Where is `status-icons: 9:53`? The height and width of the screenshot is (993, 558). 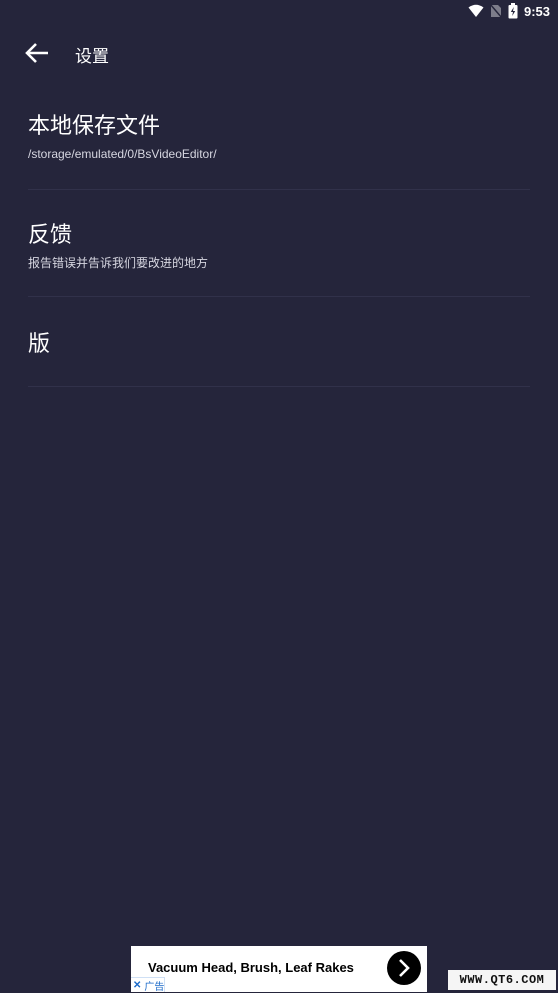 status-icons: 9:53 is located at coordinates (509, 11).